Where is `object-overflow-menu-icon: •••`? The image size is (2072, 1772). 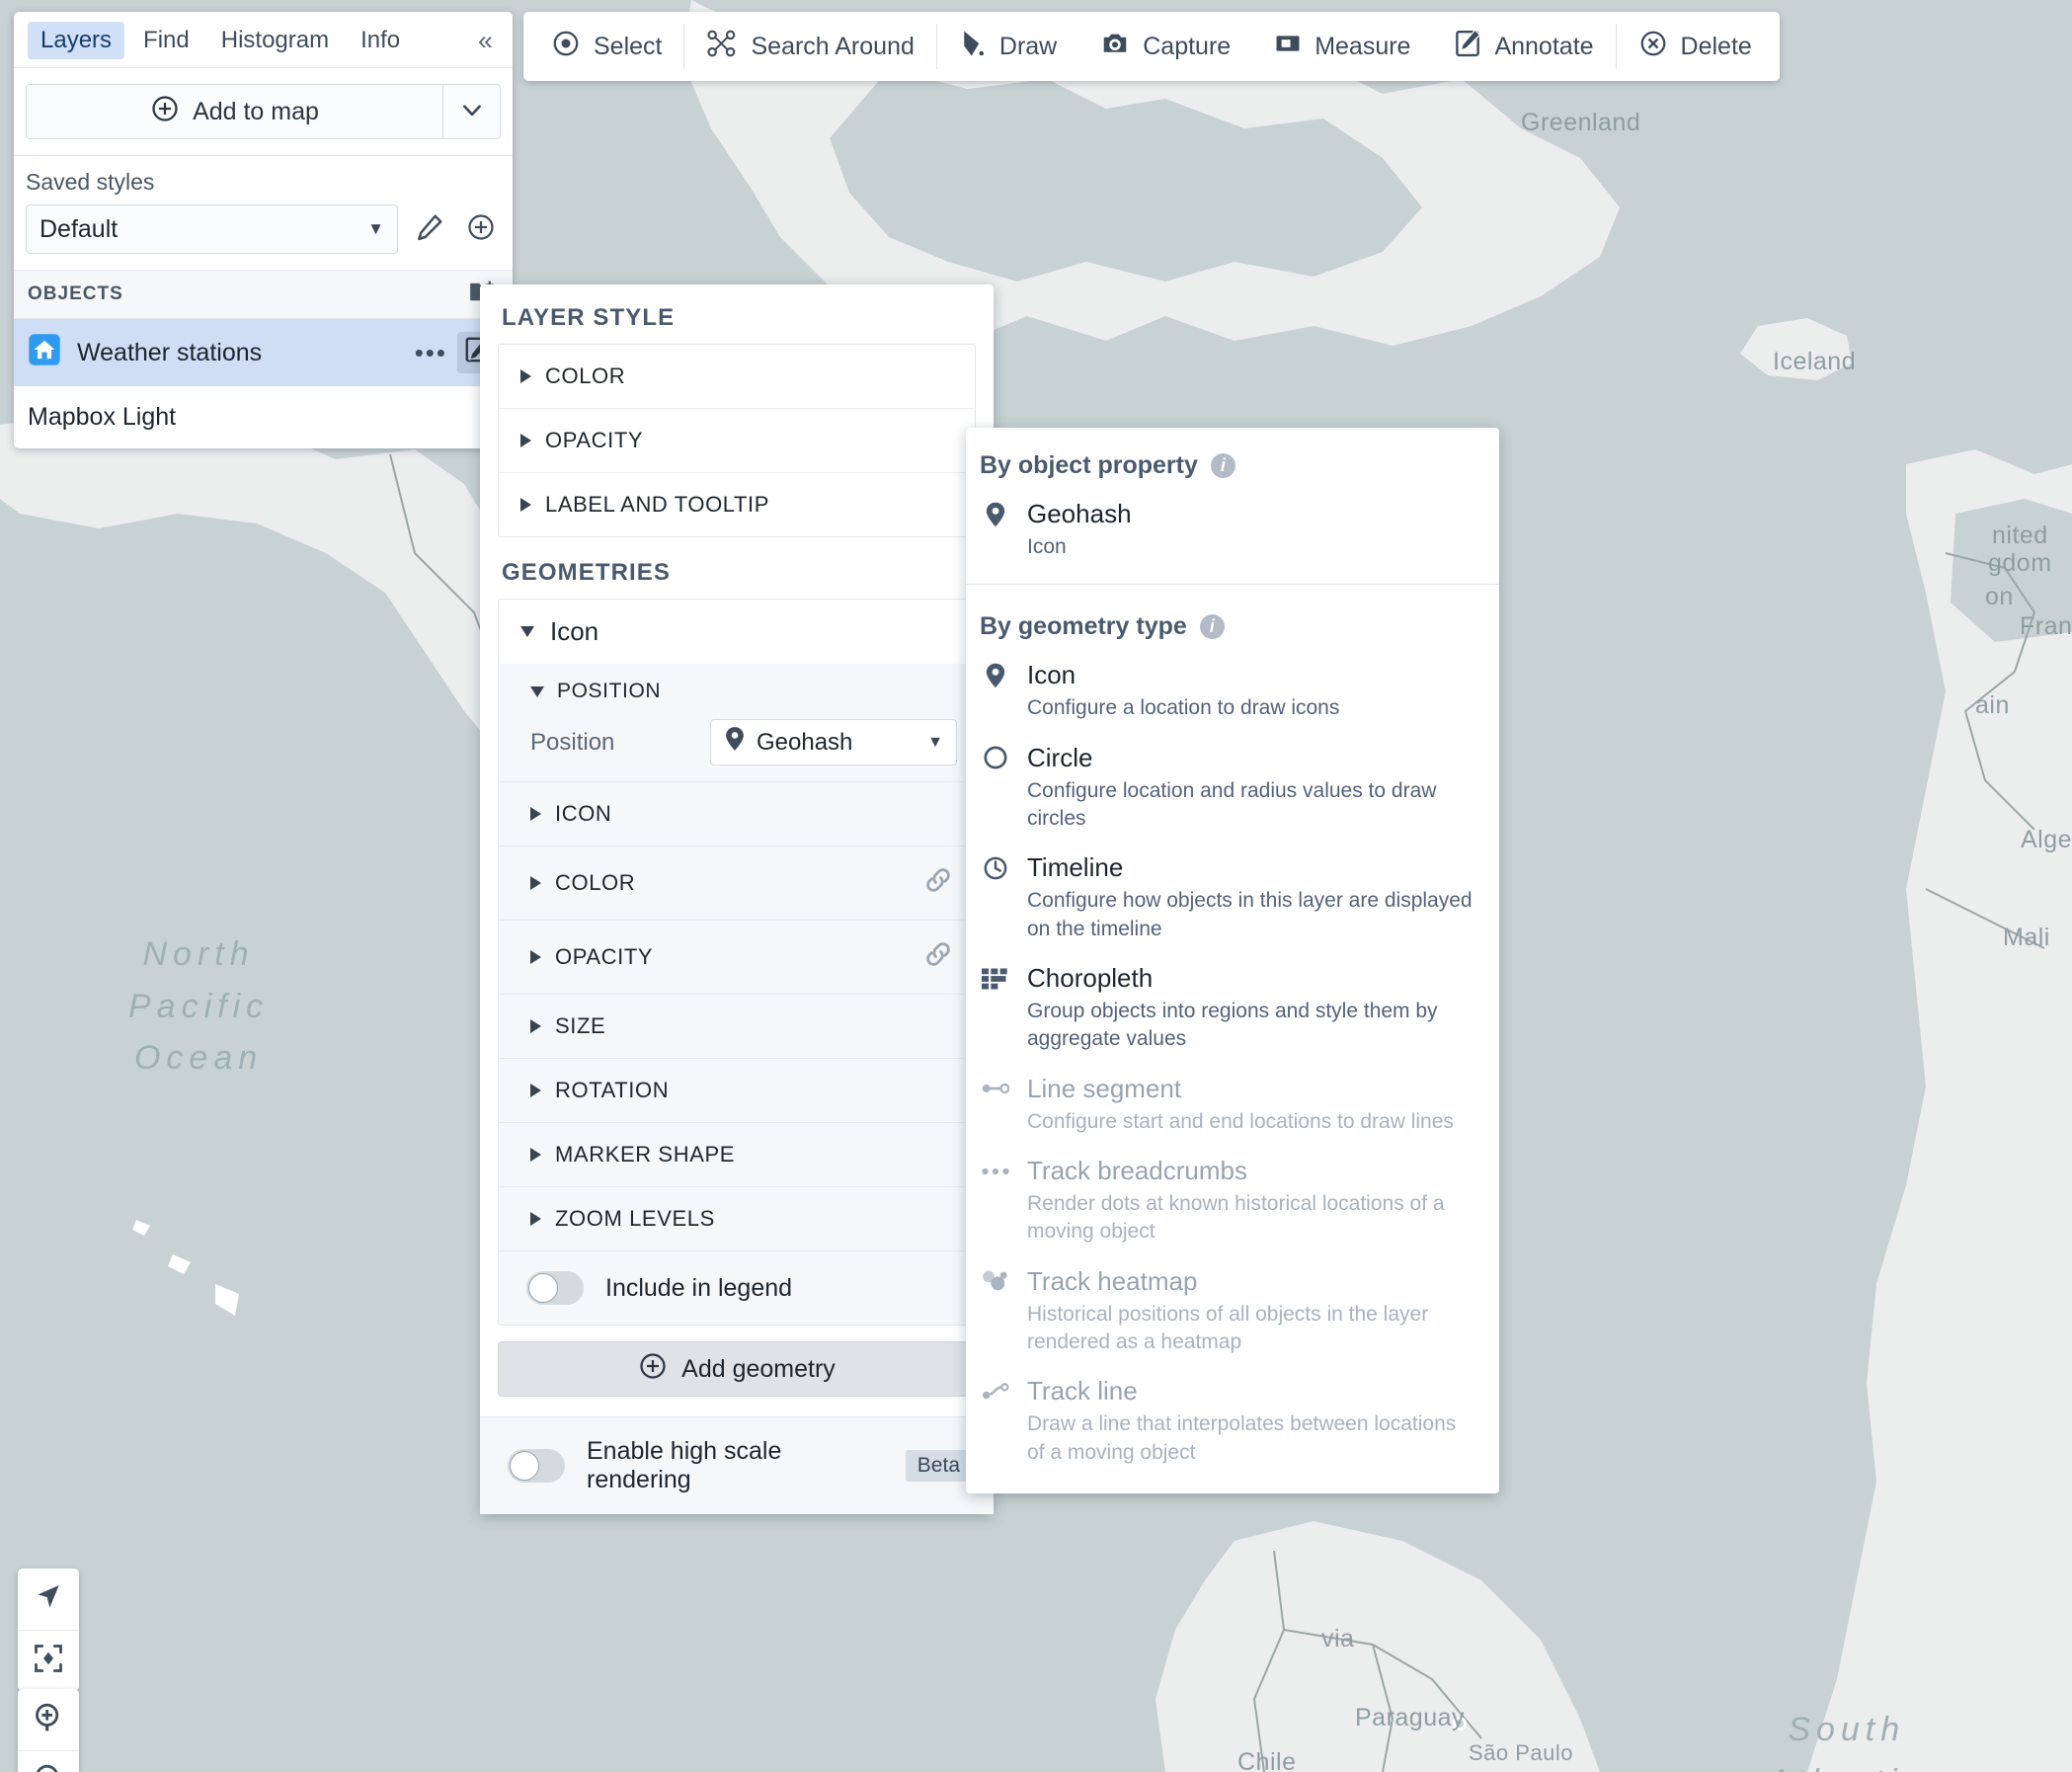 object-overflow-menu-icon: ••• is located at coordinates (431, 353).